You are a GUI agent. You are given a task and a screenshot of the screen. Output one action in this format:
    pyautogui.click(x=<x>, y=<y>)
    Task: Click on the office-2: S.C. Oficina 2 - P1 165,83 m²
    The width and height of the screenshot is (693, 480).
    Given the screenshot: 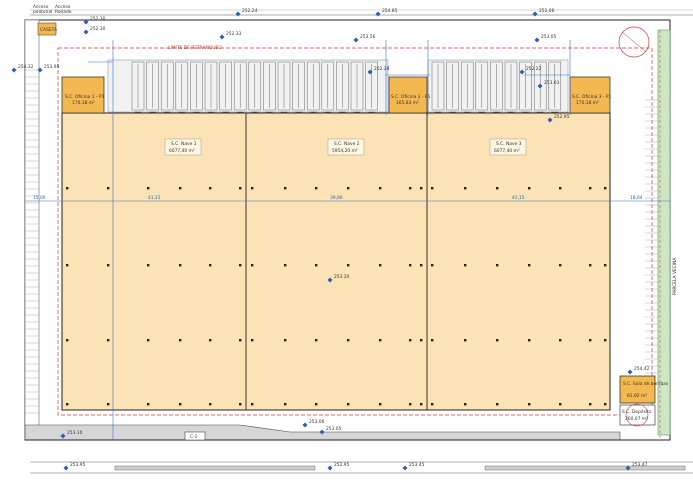 What is the action you would take?
    pyautogui.click(x=409, y=95)
    